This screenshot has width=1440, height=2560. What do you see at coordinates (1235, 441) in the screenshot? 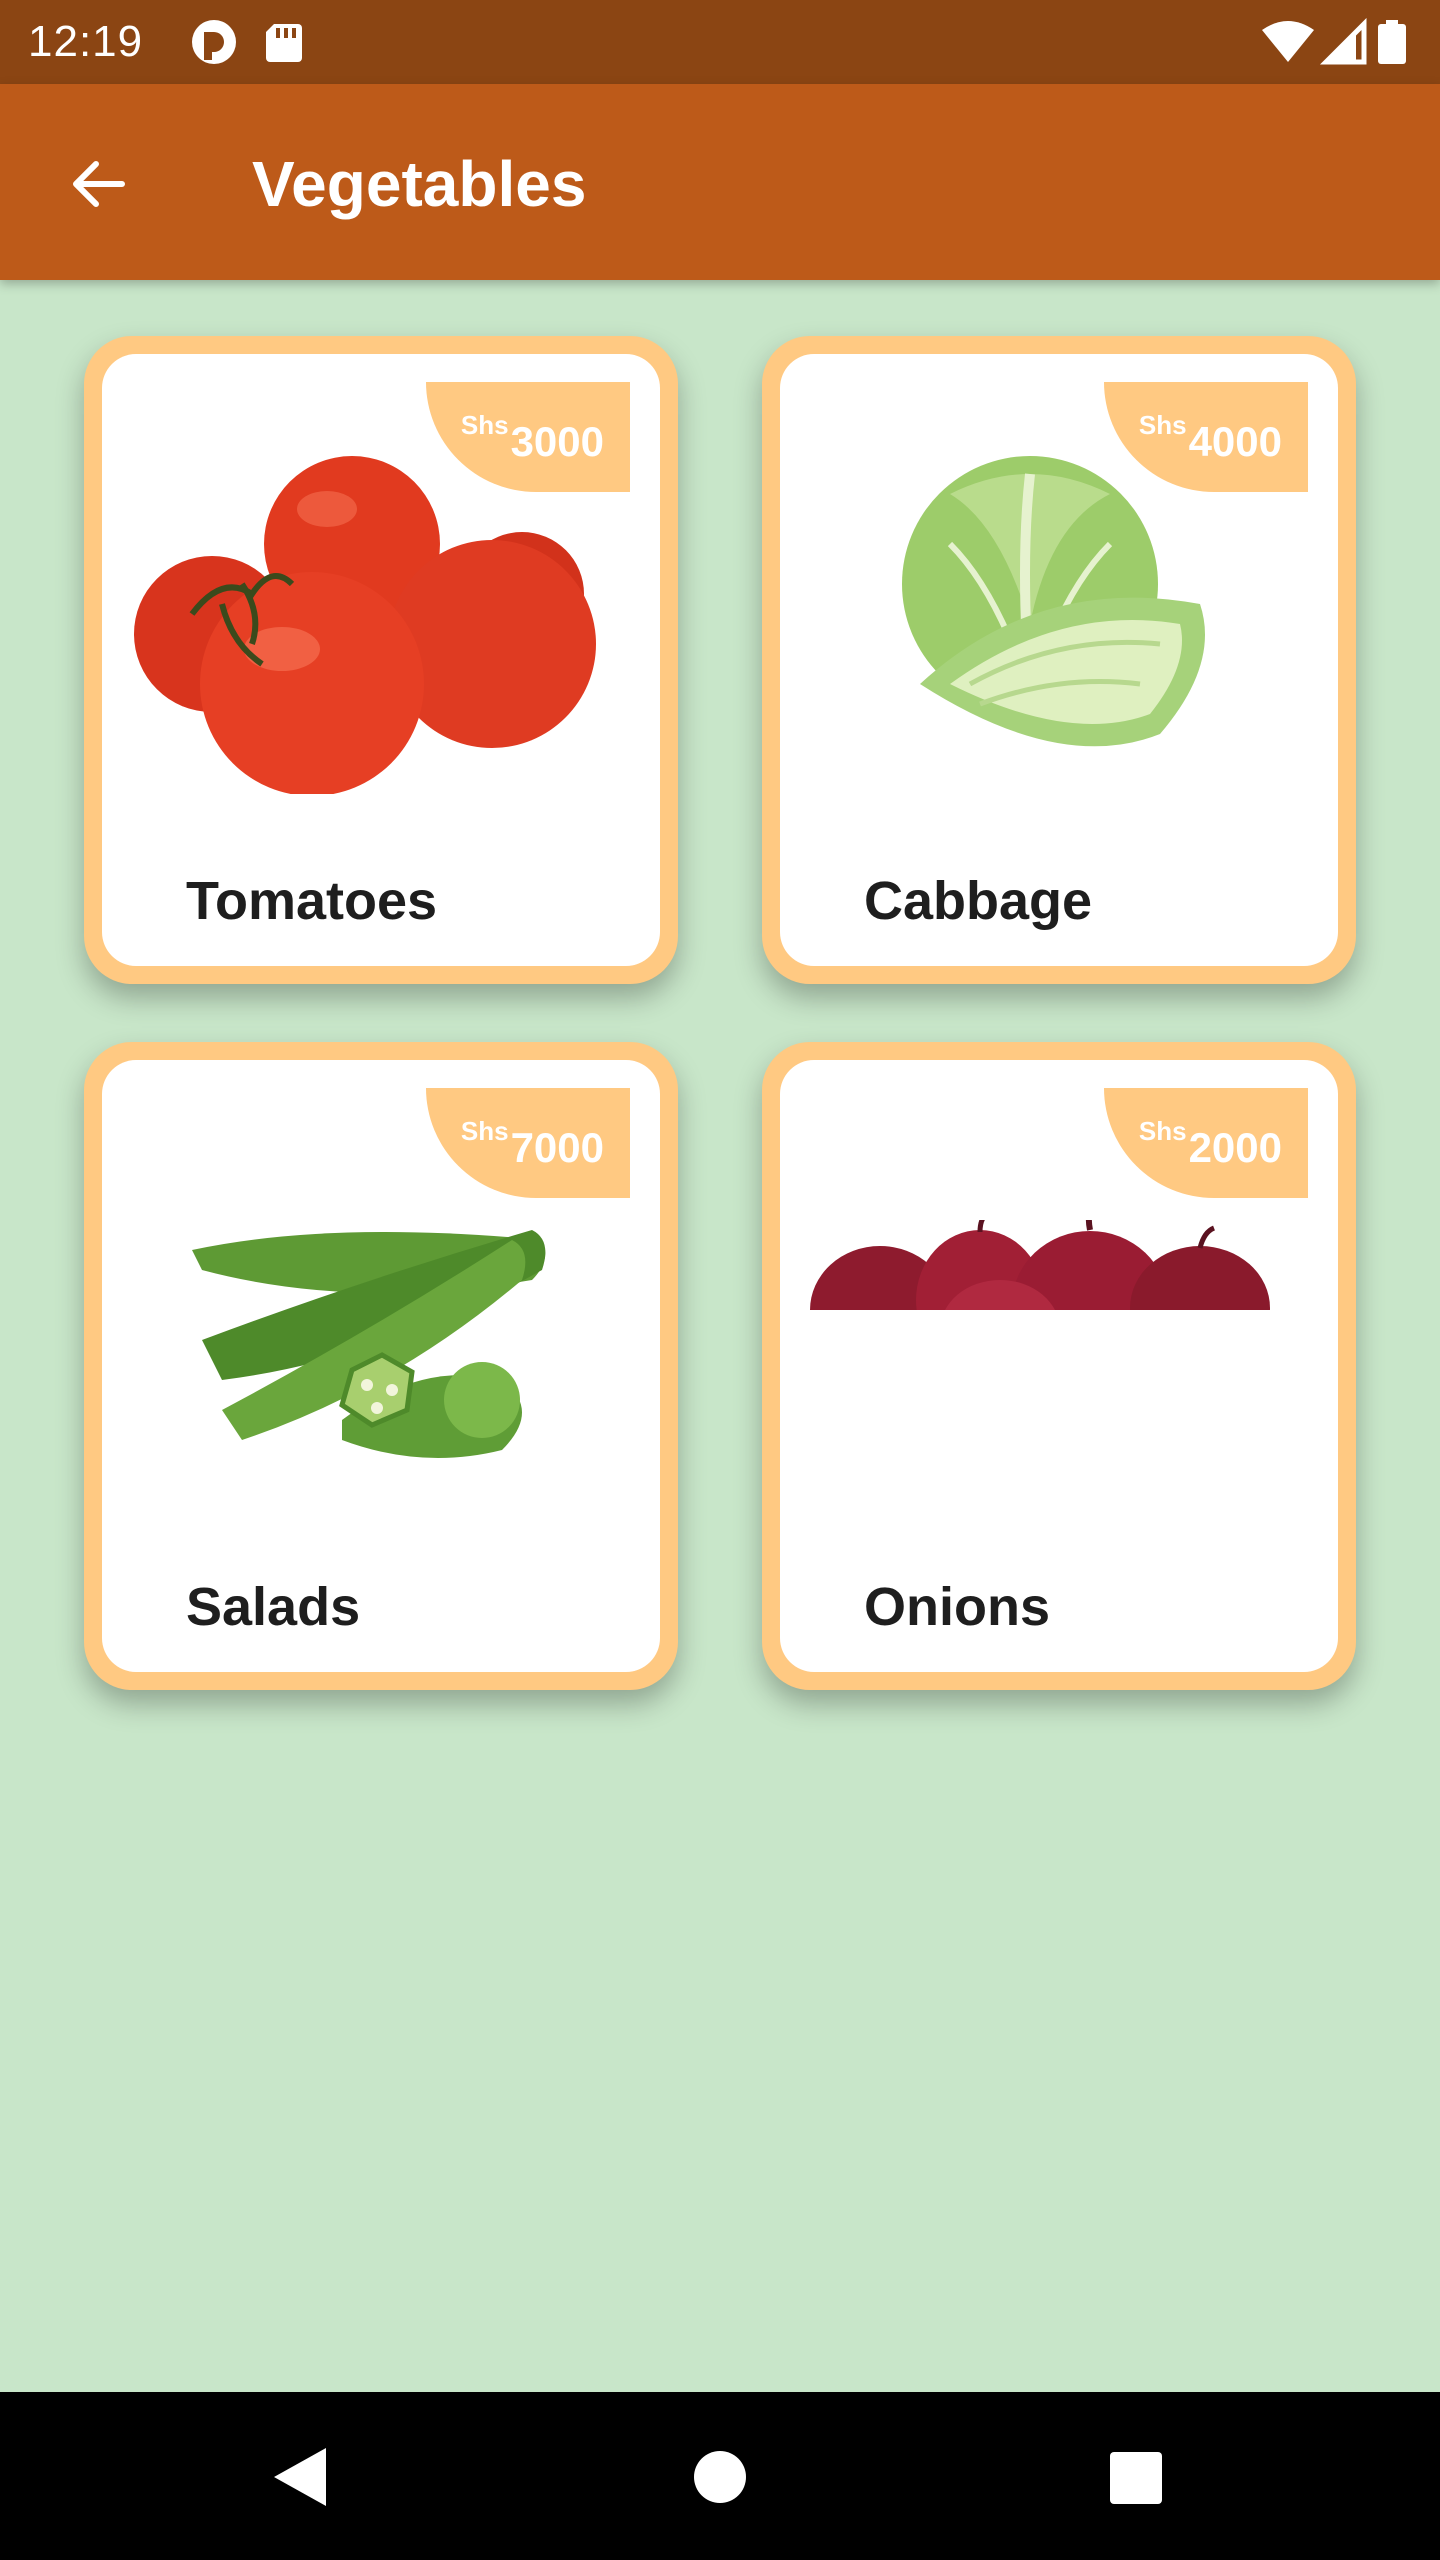
I see `price-amount: 4000` at bounding box center [1235, 441].